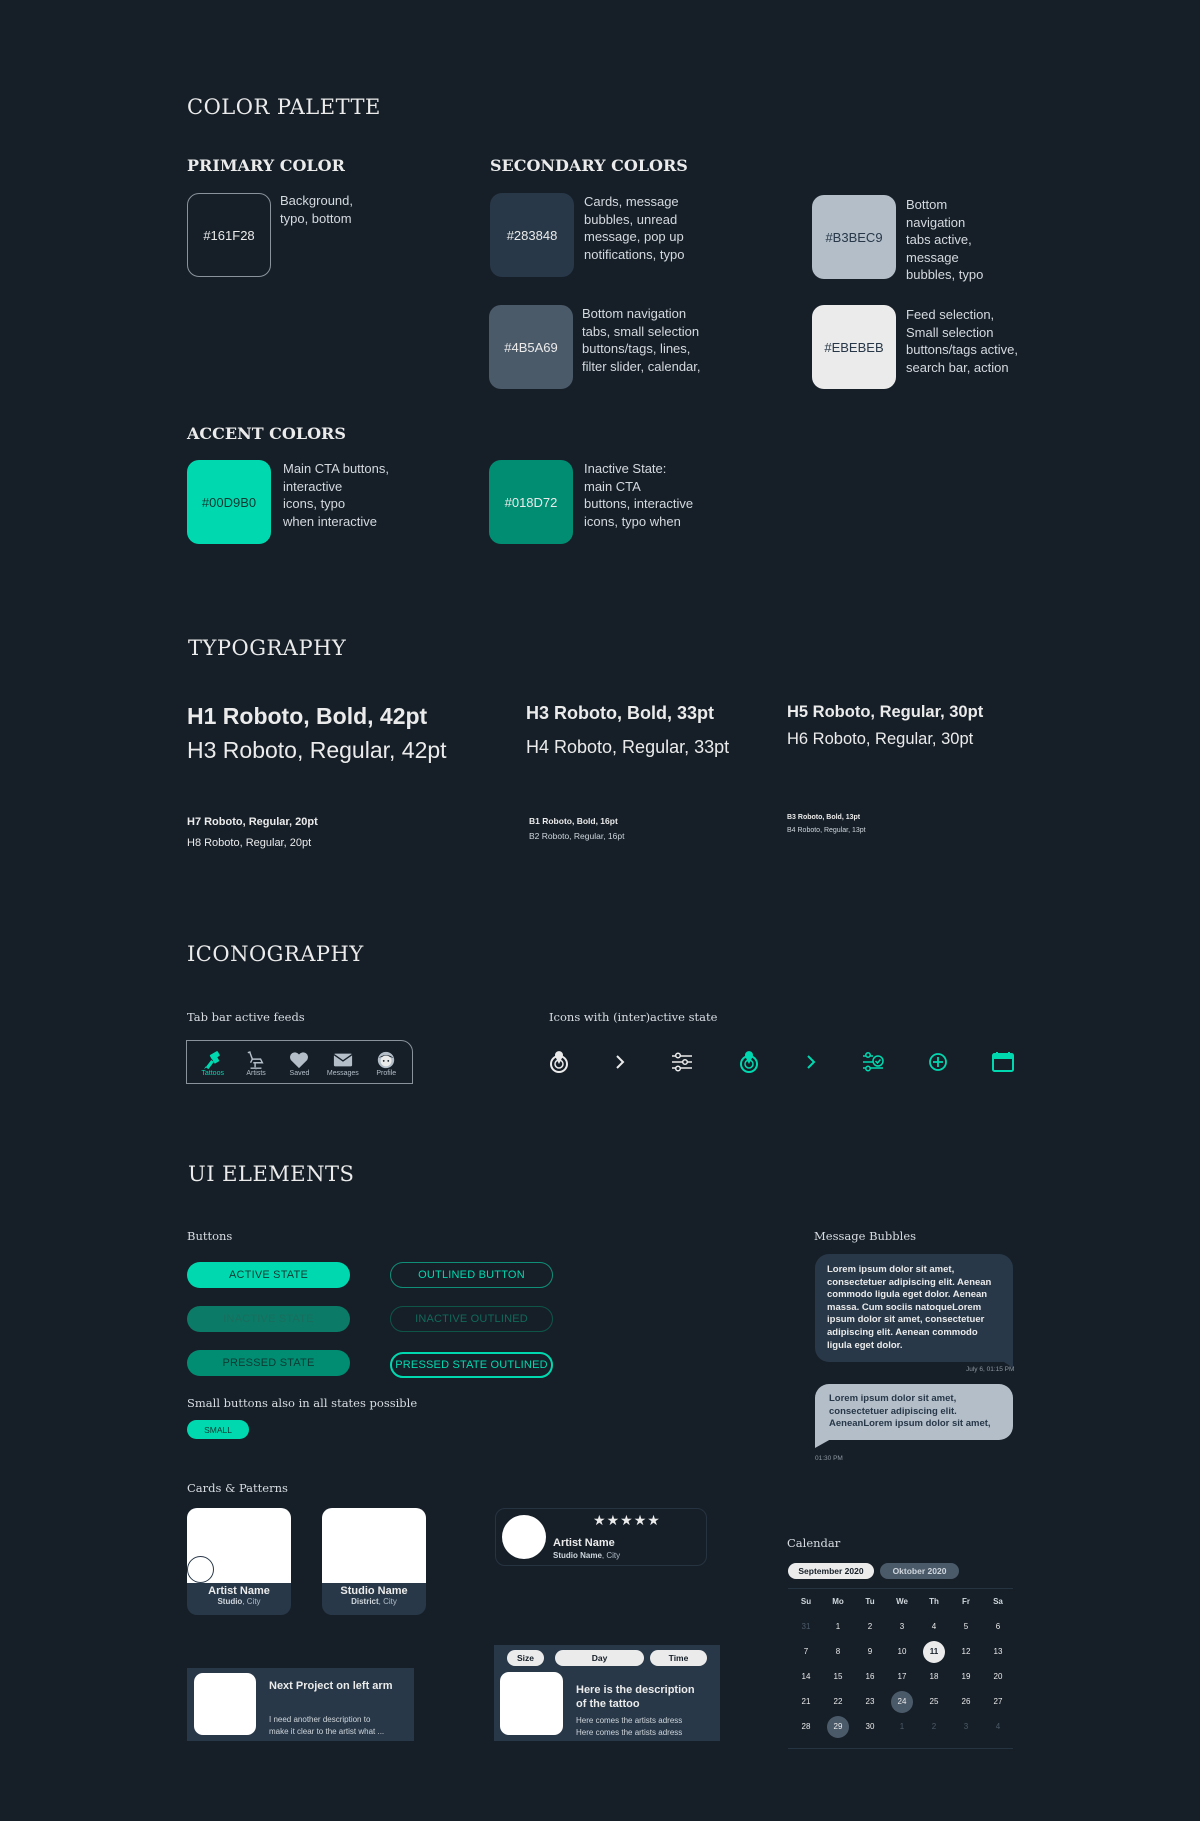 The width and height of the screenshot is (1200, 1821). Describe the element at coordinates (870, 1701) in the screenshot. I see `calendar-day: 23` at that location.